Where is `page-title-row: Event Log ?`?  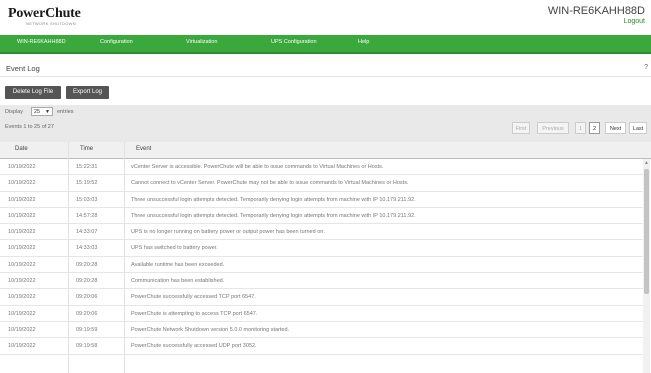
page-title-row: Event Log ? is located at coordinates (325, 69).